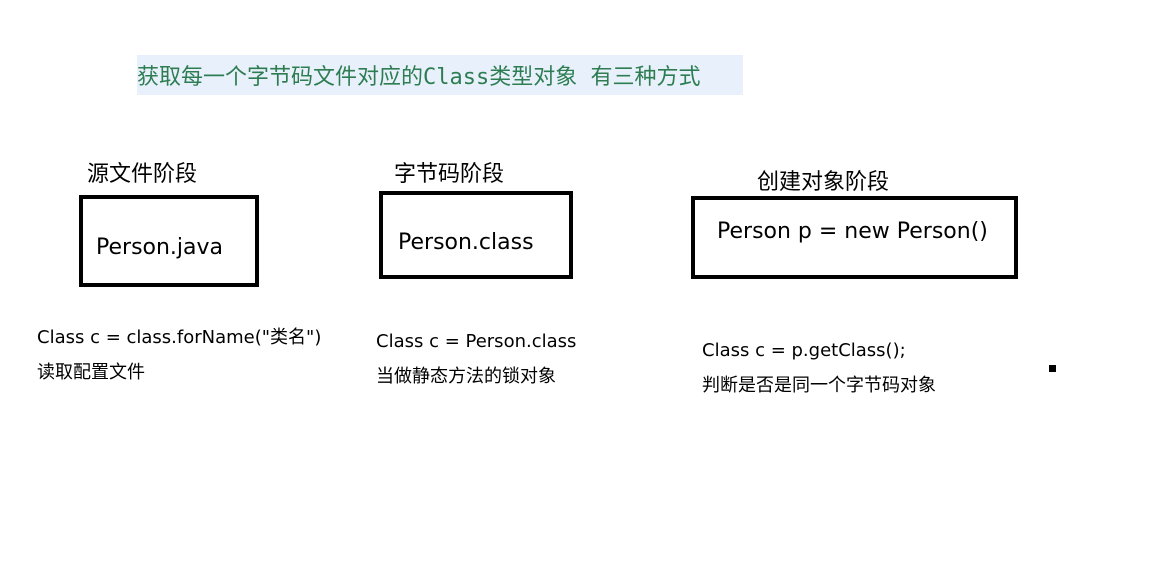  Describe the element at coordinates (1052, 368) in the screenshot. I see `stray-dot` at that location.